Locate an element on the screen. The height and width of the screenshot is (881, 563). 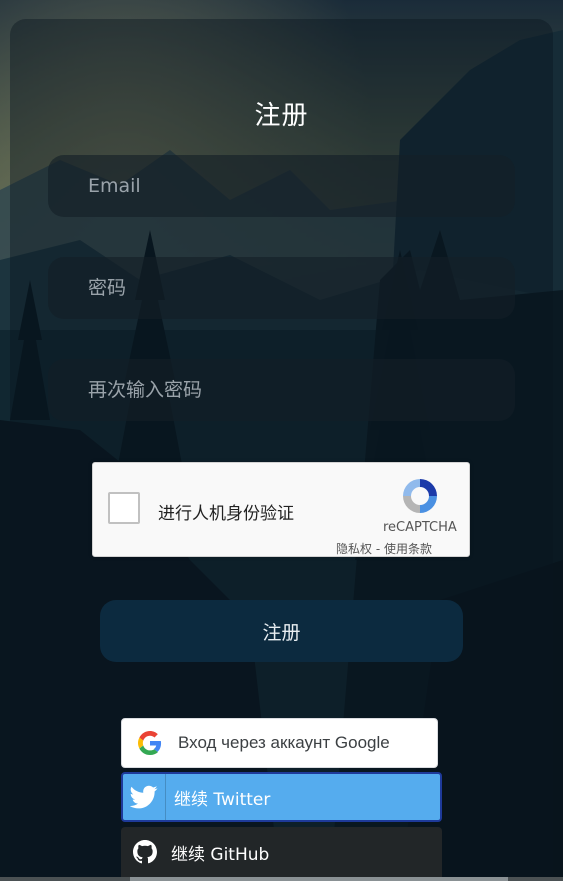
password-field is located at coordinates (281, 288).